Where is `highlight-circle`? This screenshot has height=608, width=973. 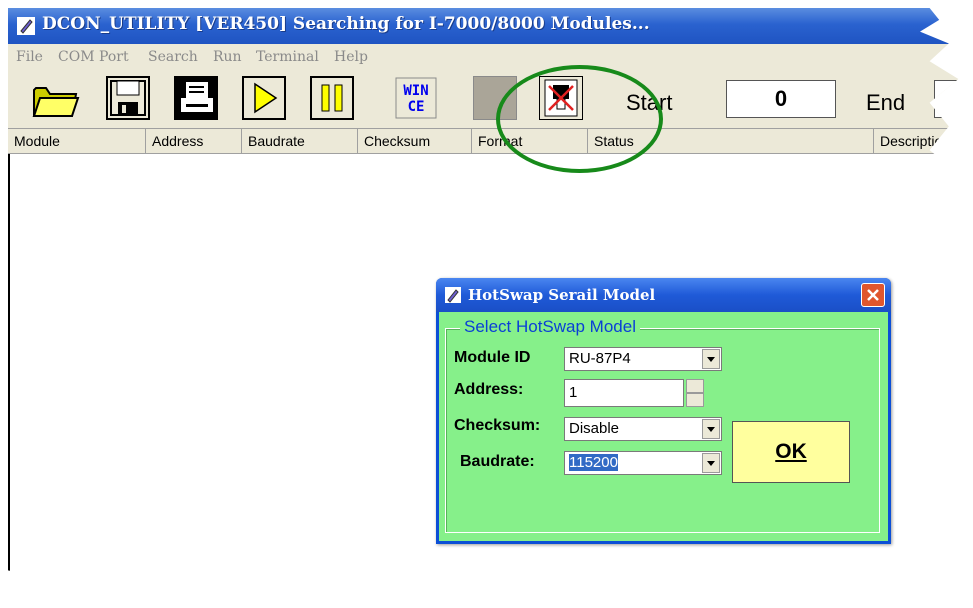
highlight-circle is located at coordinates (579, 119).